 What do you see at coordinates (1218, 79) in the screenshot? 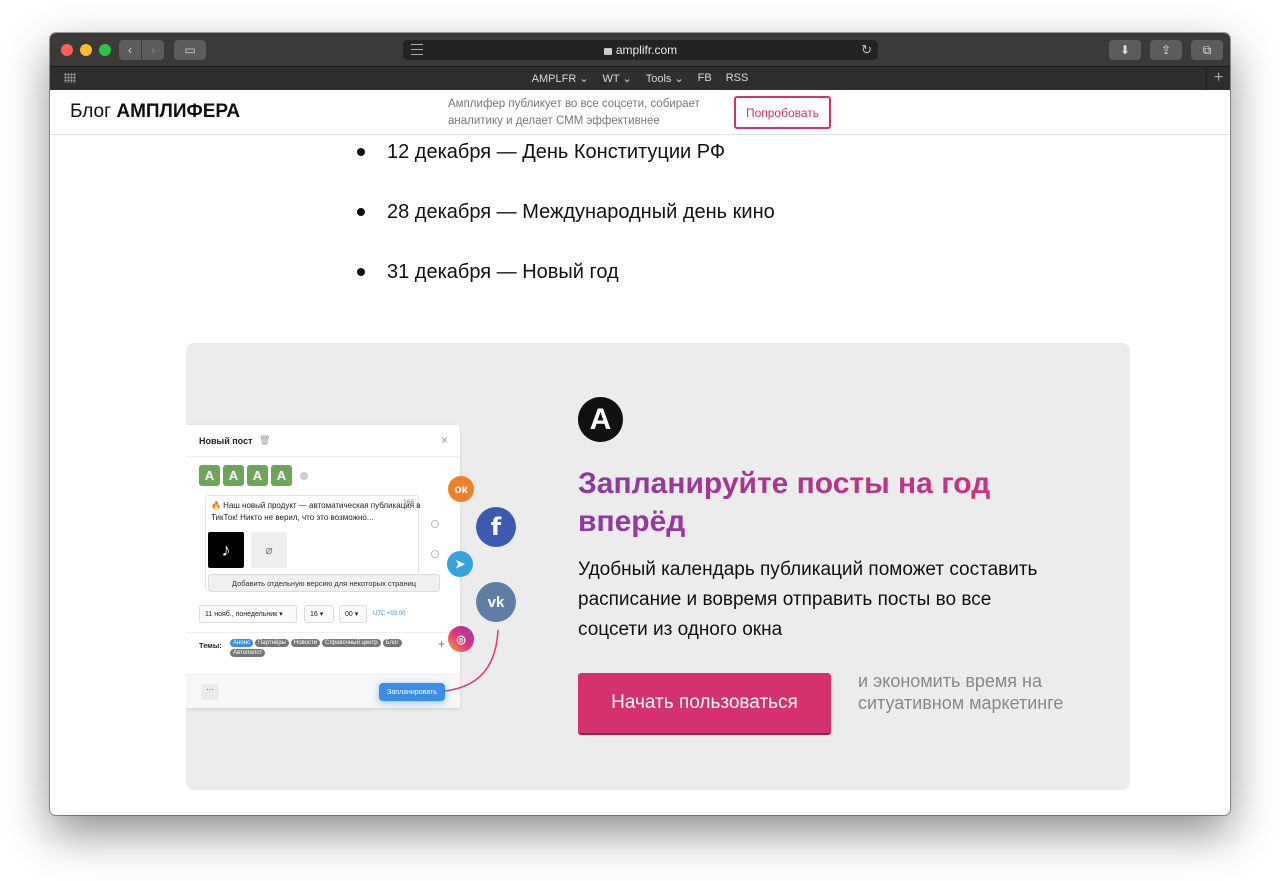
I see `new-tab-button: +` at bounding box center [1218, 79].